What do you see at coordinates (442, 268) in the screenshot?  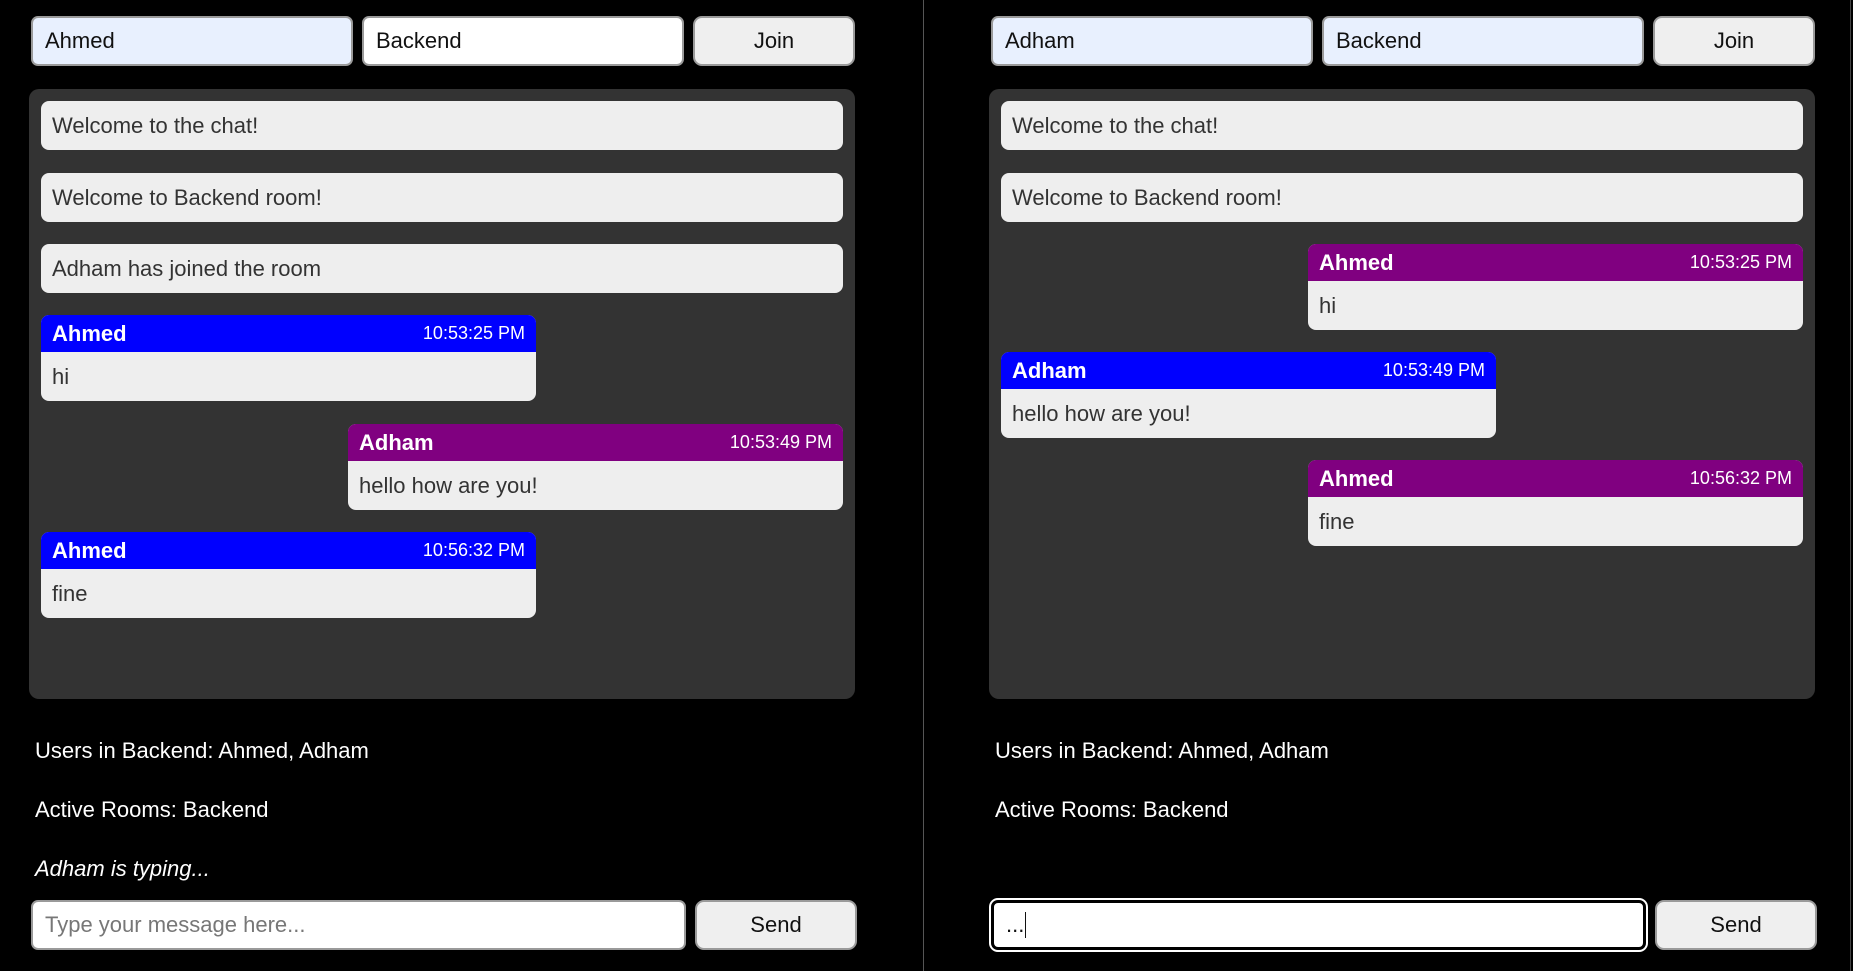 I see `system-message: Adham has joined the room` at bounding box center [442, 268].